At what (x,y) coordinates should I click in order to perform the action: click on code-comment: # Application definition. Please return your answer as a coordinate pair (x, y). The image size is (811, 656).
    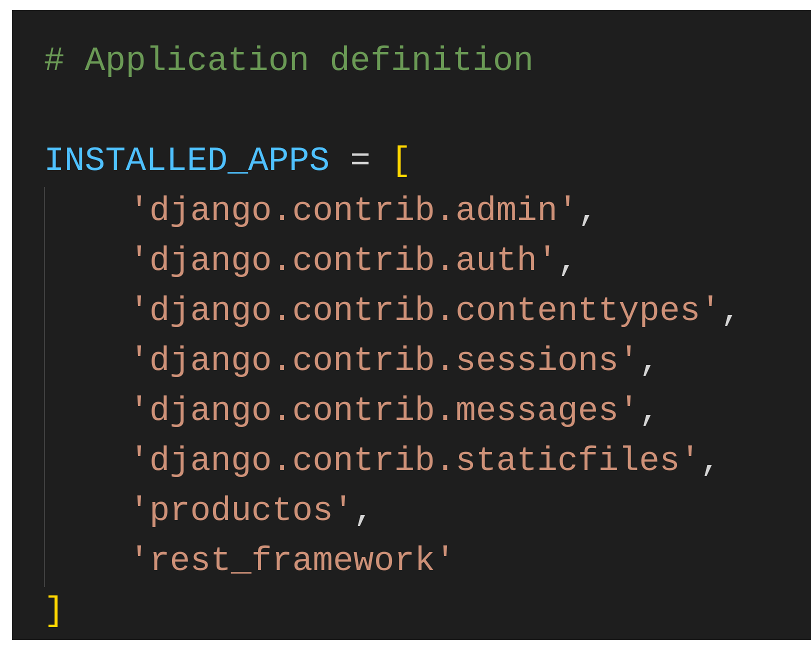
    Looking at the image, I should click on (289, 62).